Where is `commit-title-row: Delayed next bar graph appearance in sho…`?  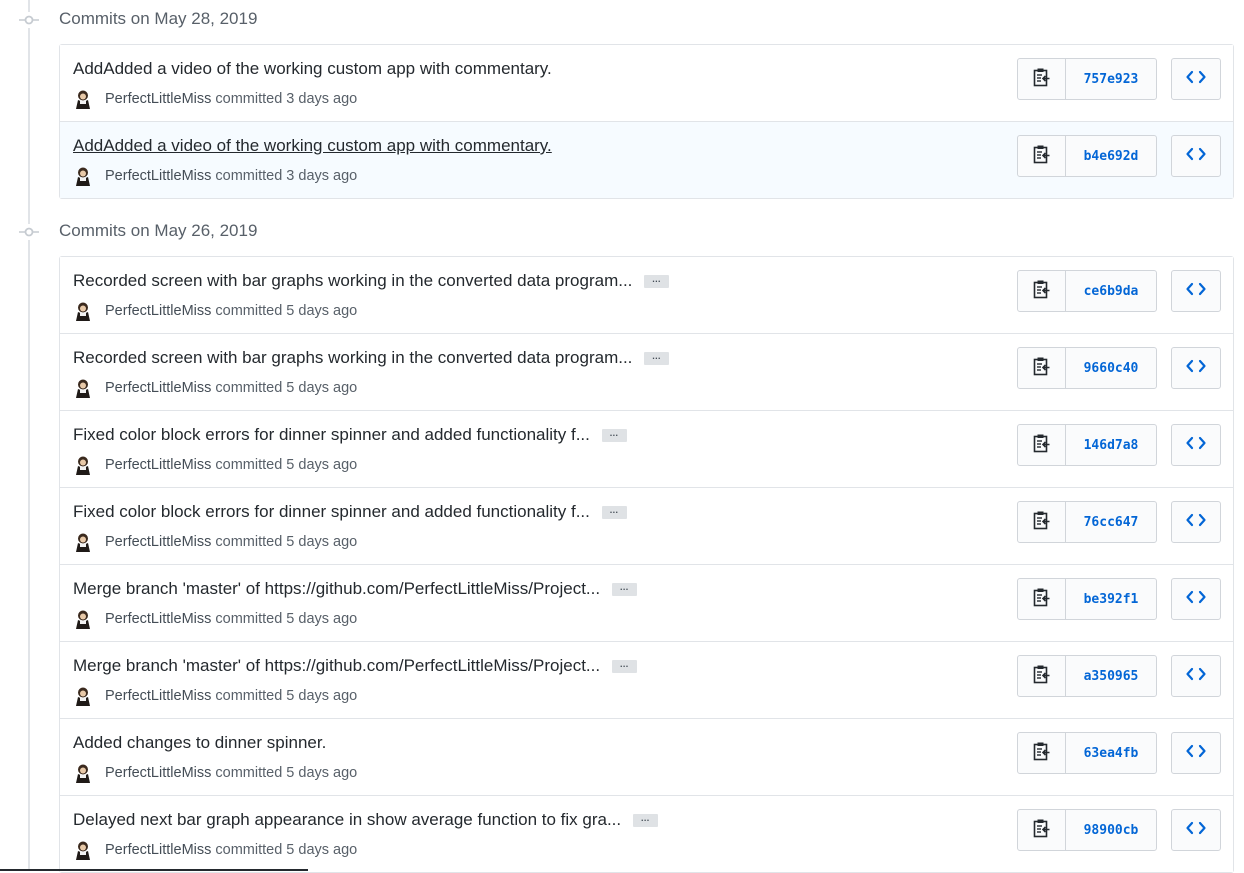
commit-title-row: Delayed next bar graph appearance in sho… is located at coordinates (366, 820).